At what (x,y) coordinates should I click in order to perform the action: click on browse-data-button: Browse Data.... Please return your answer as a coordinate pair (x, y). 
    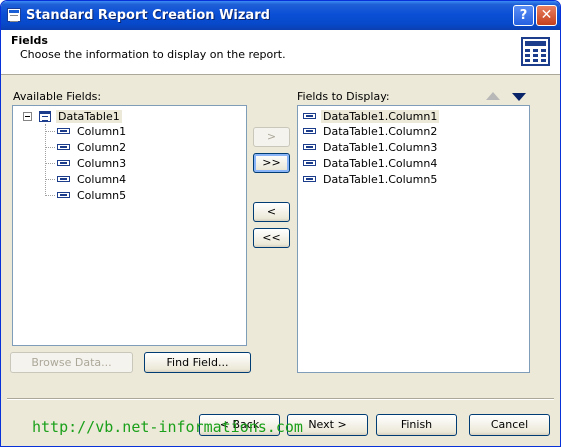
    Looking at the image, I should click on (71, 362).